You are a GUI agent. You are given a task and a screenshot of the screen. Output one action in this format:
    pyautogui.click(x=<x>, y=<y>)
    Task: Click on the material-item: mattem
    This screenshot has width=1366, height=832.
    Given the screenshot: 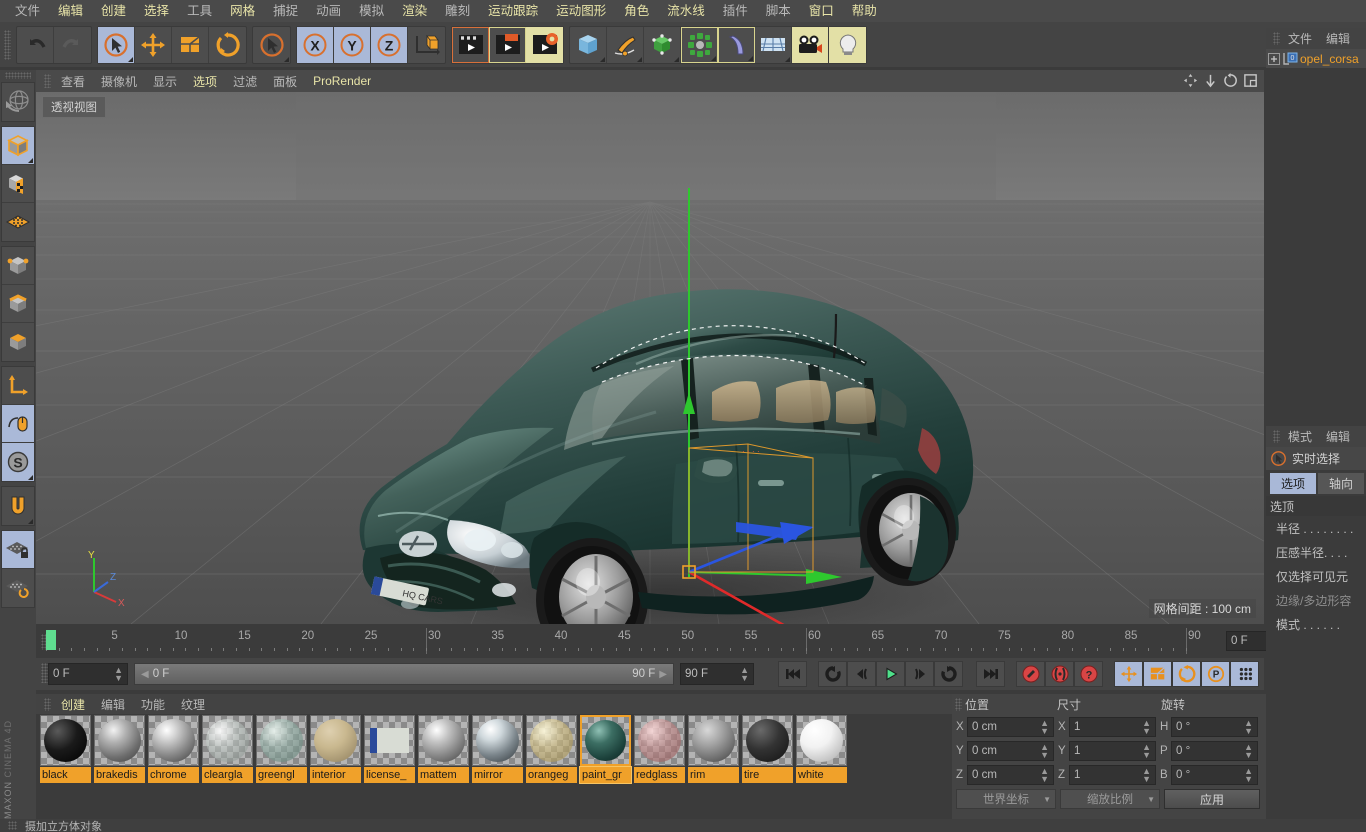 What is the action you would take?
    pyautogui.click(x=443, y=749)
    